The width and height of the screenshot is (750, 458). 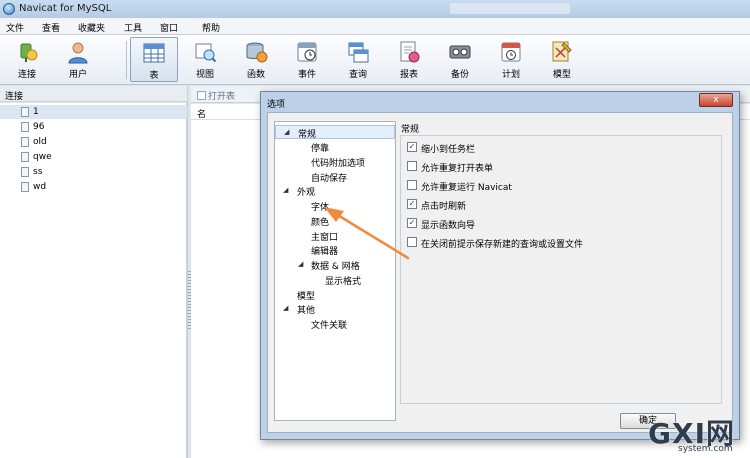 What do you see at coordinates (448, 150) in the screenshot?
I see `option-label: 缩小到任务栏` at bounding box center [448, 150].